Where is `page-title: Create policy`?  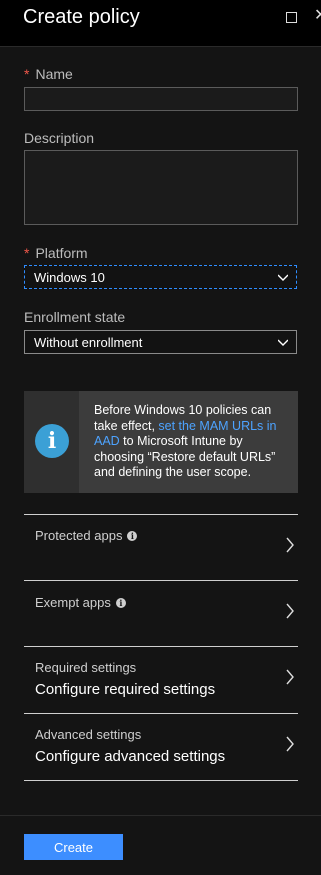 page-title: Create policy is located at coordinates (81, 17).